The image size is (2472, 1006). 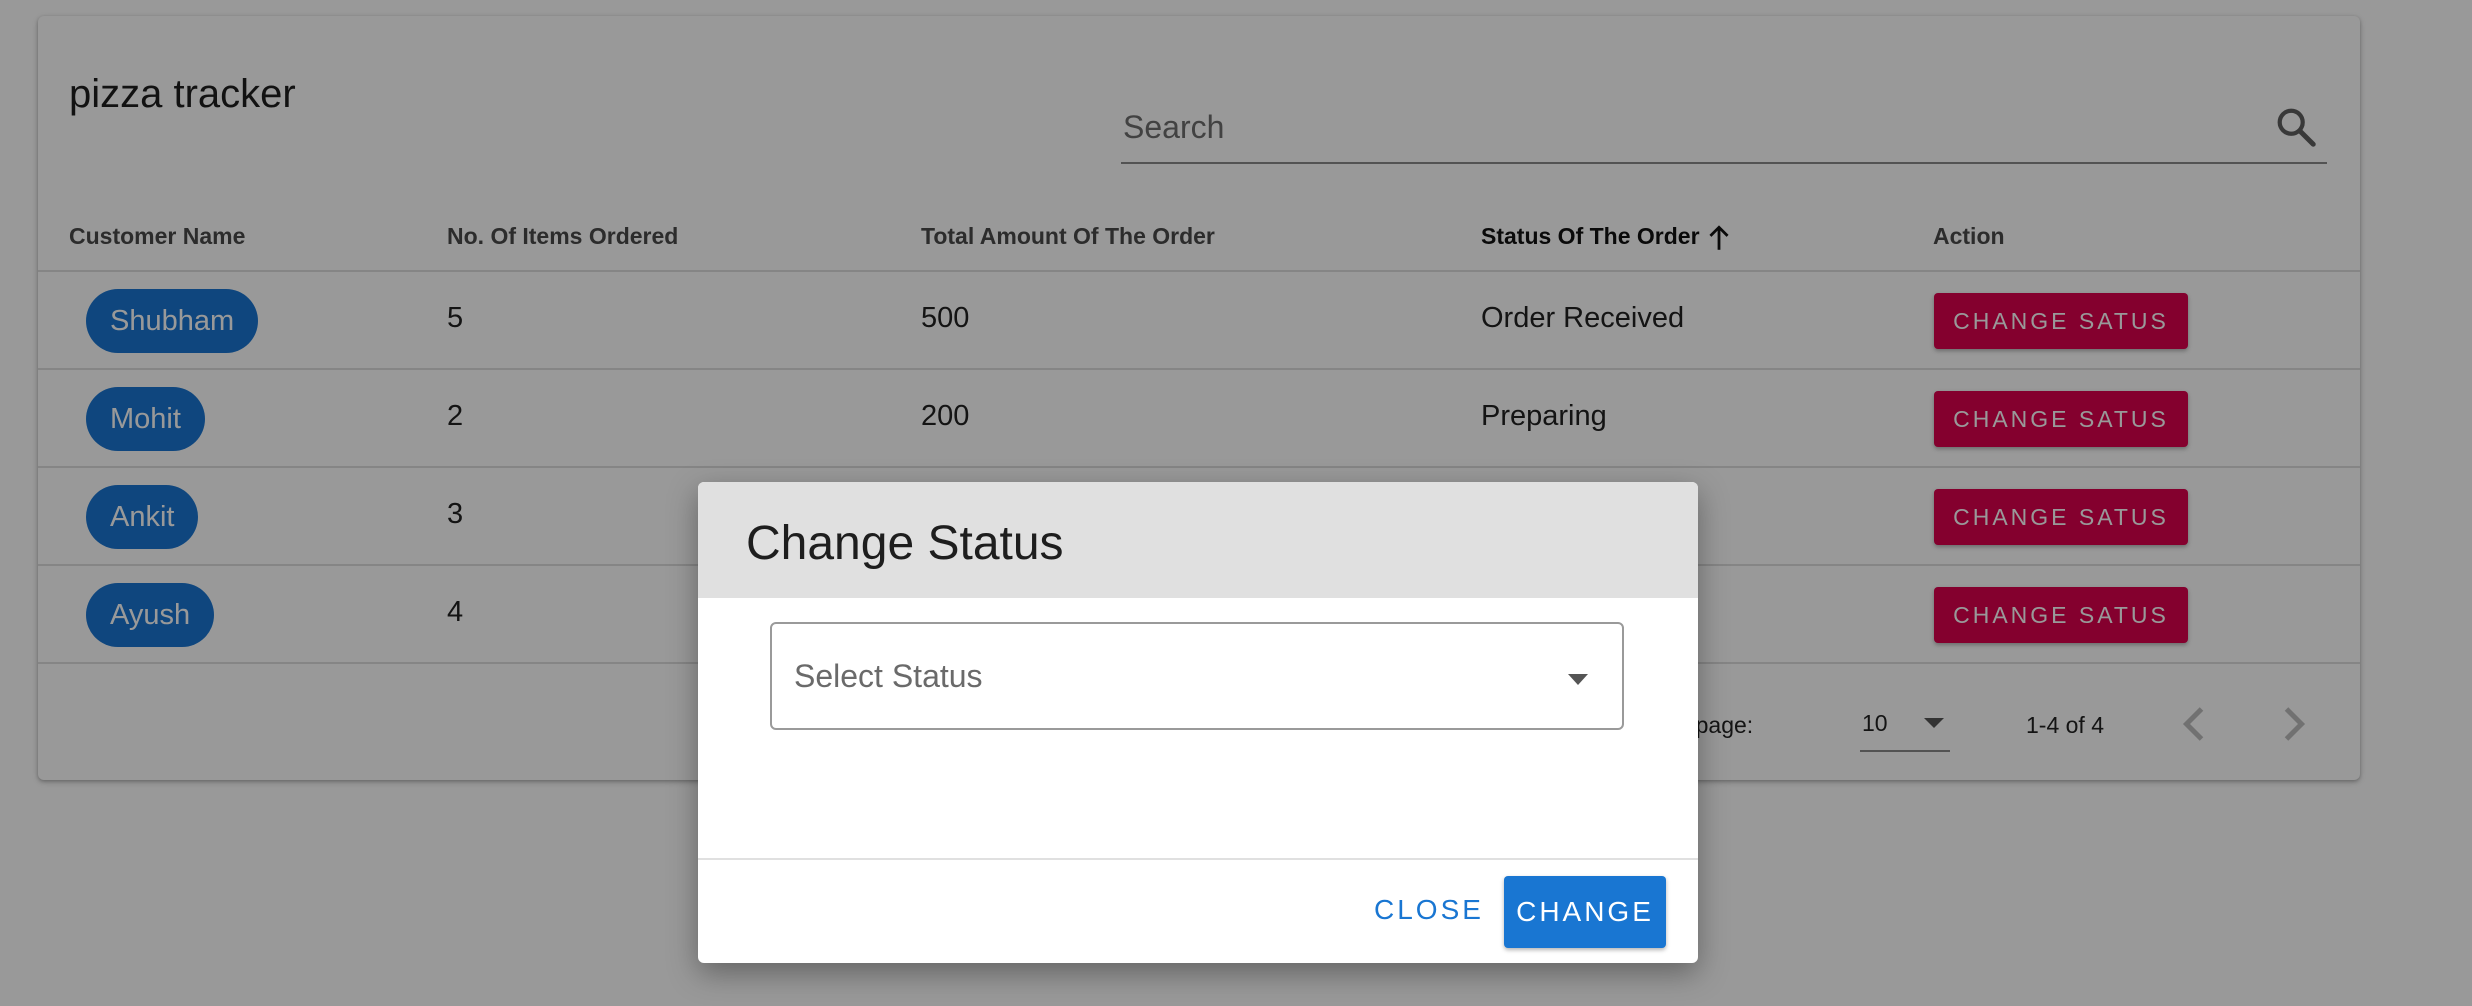 I want to click on status-select-placeholder: Select Status, so click(x=888, y=676).